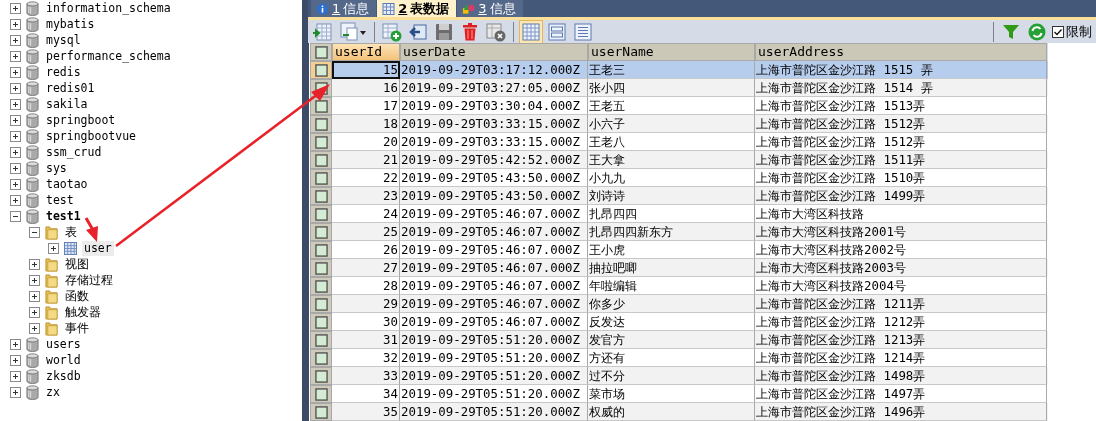  Describe the element at coordinates (494, 52) in the screenshot. I see `column-header: userDate` at that location.